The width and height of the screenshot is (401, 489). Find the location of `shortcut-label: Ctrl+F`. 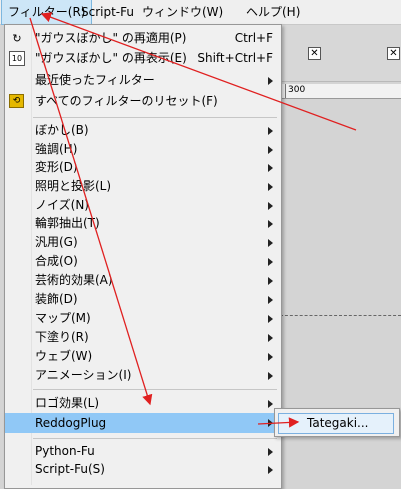

shortcut-label: Ctrl+F is located at coordinates (253, 38).